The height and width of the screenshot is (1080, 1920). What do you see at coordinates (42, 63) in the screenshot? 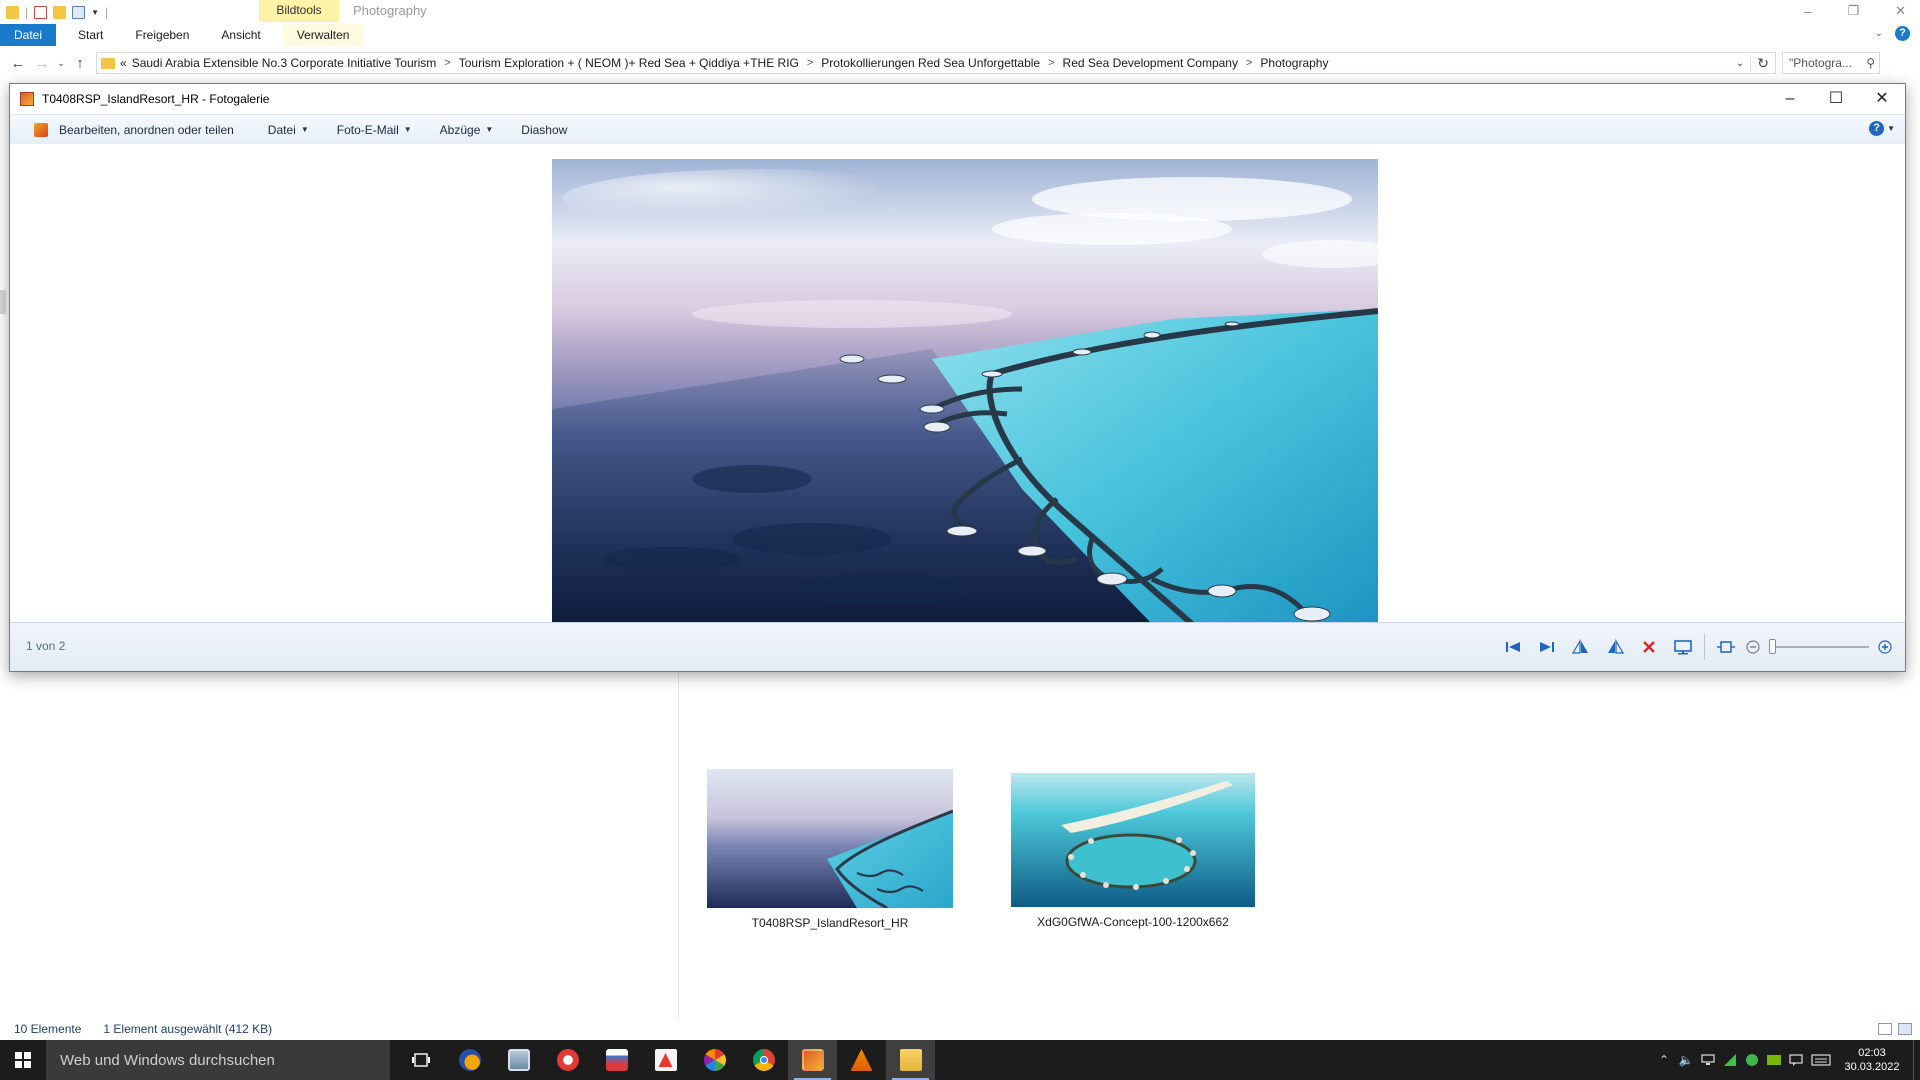
I see `forward-arrow-icon: →` at bounding box center [42, 63].